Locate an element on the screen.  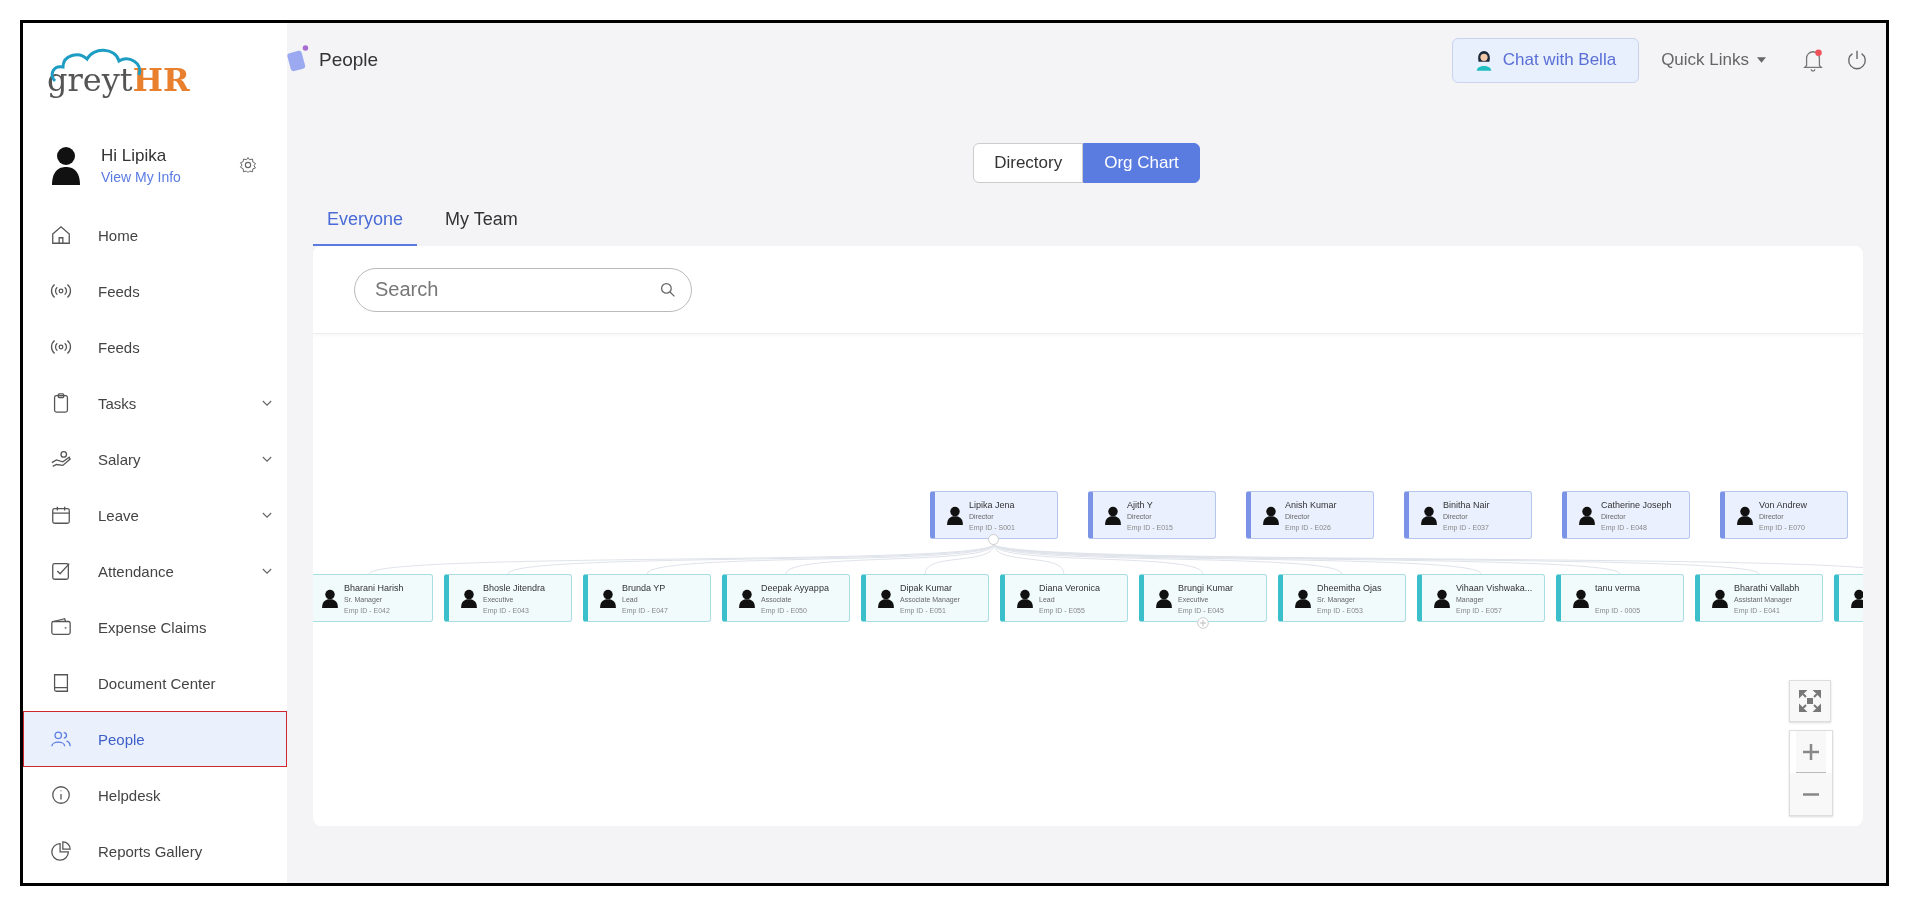
minus-icon is located at coordinates (1811, 794).